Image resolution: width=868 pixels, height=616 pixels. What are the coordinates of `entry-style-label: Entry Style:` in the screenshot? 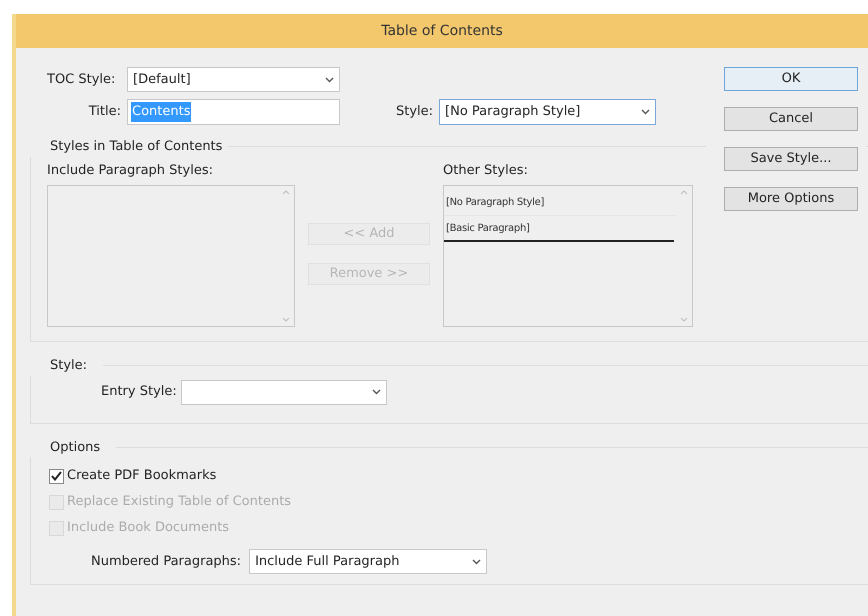 It's located at (139, 392).